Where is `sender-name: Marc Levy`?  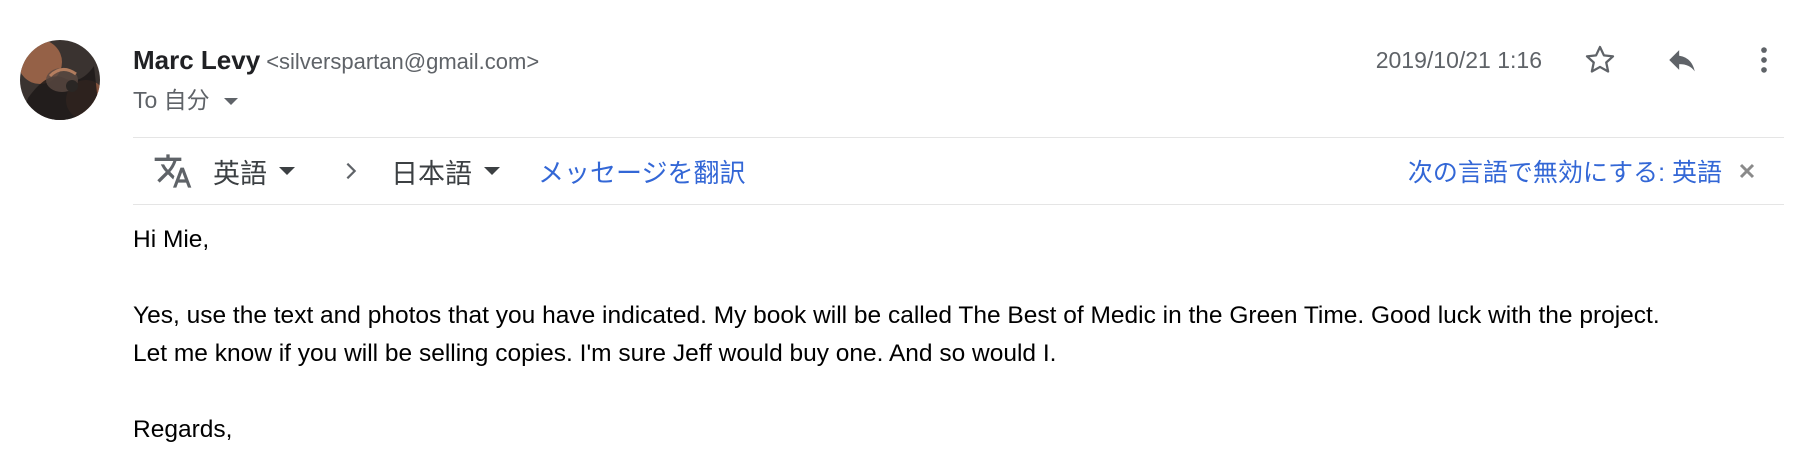
sender-name: Marc Levy is located at coordinates (196, 60).